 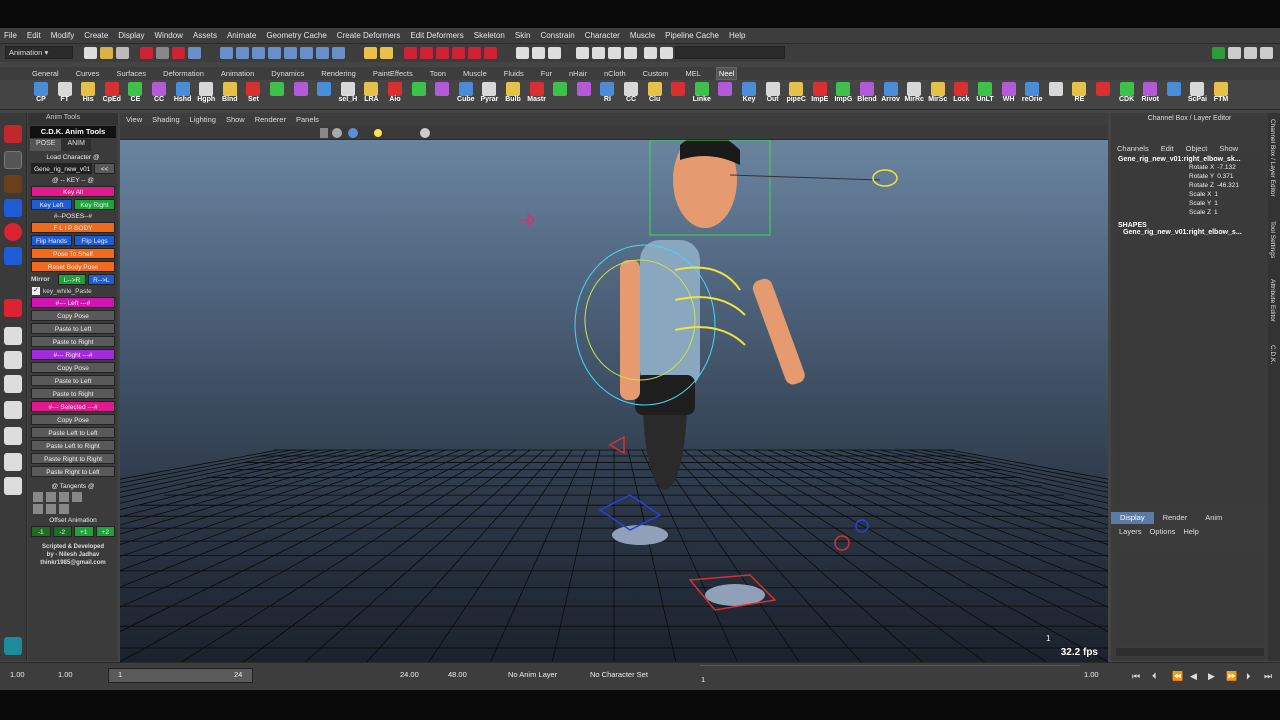 I want to click on layer-scrollbar, so click(x=1190, y=652).